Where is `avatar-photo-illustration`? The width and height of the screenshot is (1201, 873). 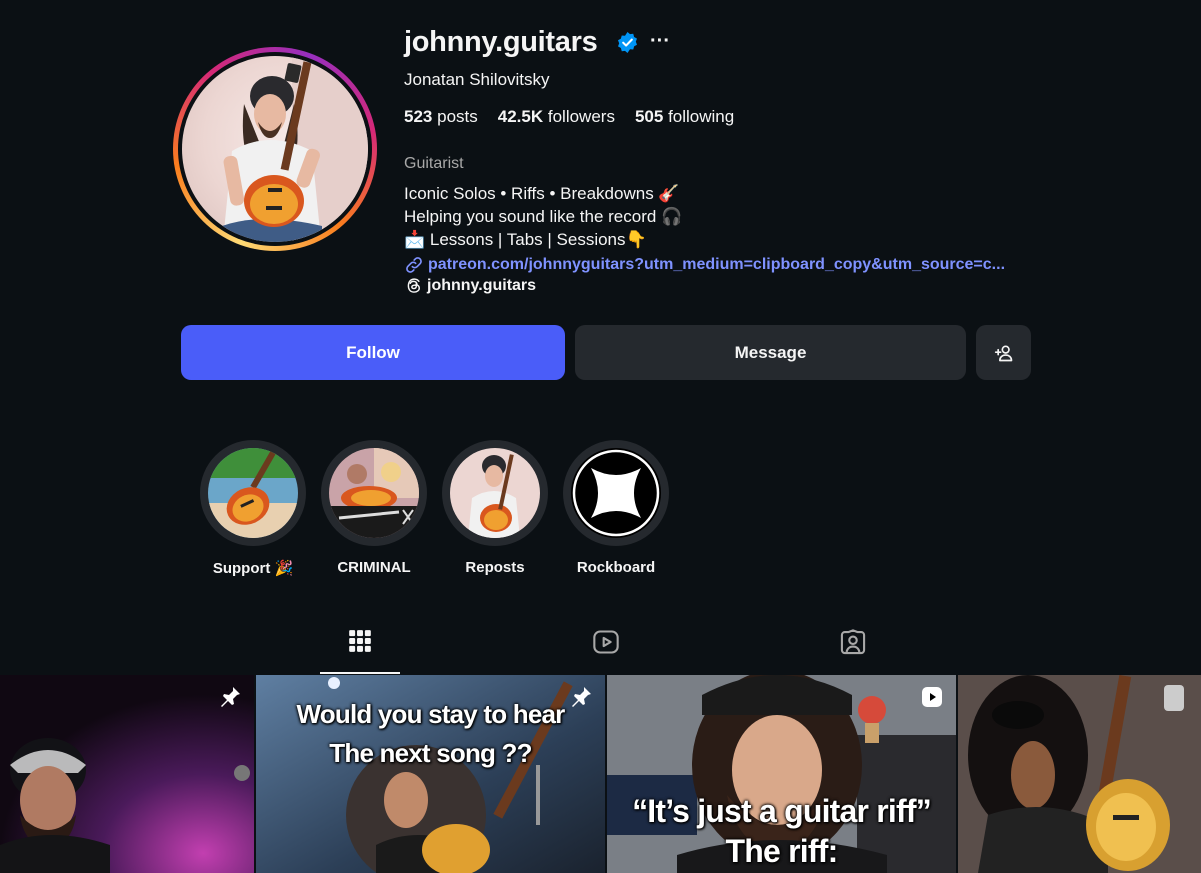 avatar-photo-illustration is located at coordinates (295, 149).